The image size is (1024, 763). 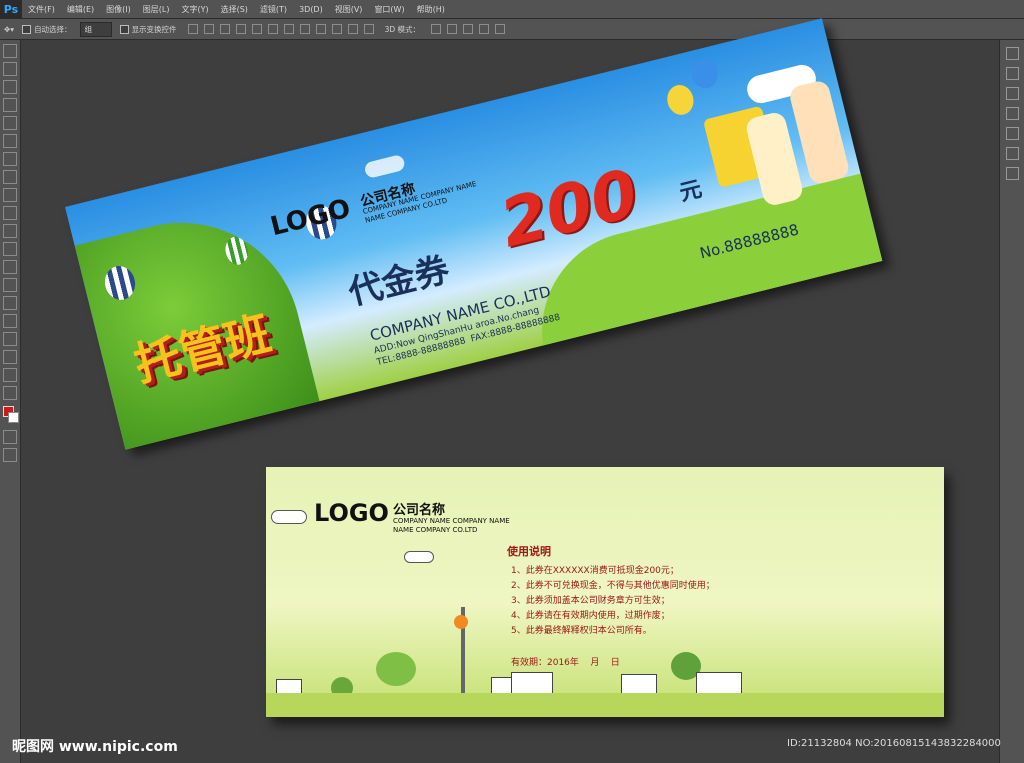 I want to click on move-tool-icon: ✥▾, so click(x=9, y=29).